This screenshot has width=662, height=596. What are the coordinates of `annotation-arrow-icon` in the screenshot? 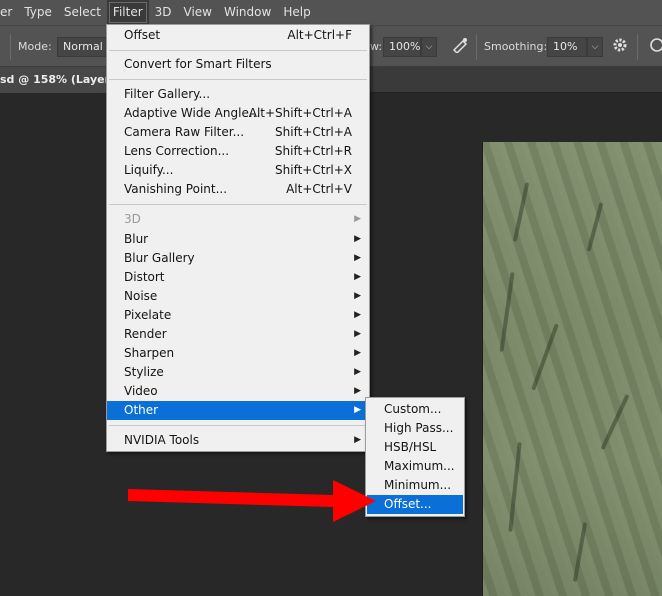 It's located at (252, 501).